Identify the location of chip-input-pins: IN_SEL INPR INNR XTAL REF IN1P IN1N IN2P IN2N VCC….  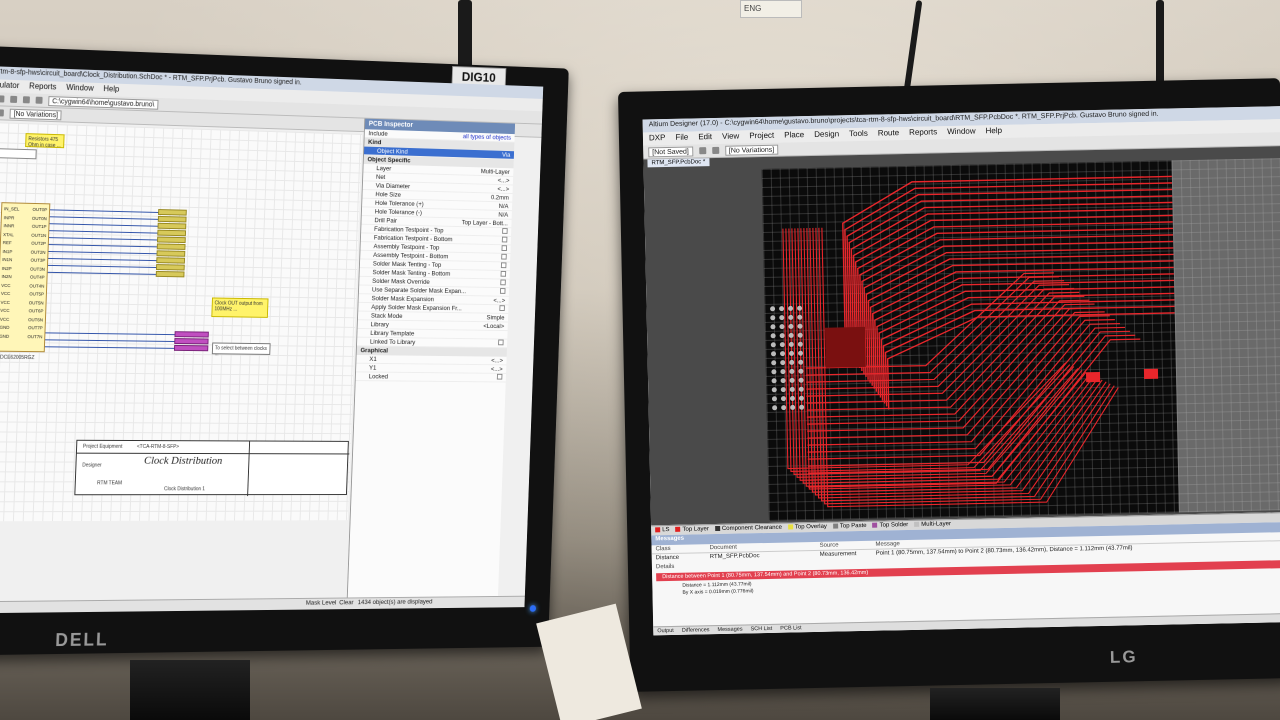
(9, 273).